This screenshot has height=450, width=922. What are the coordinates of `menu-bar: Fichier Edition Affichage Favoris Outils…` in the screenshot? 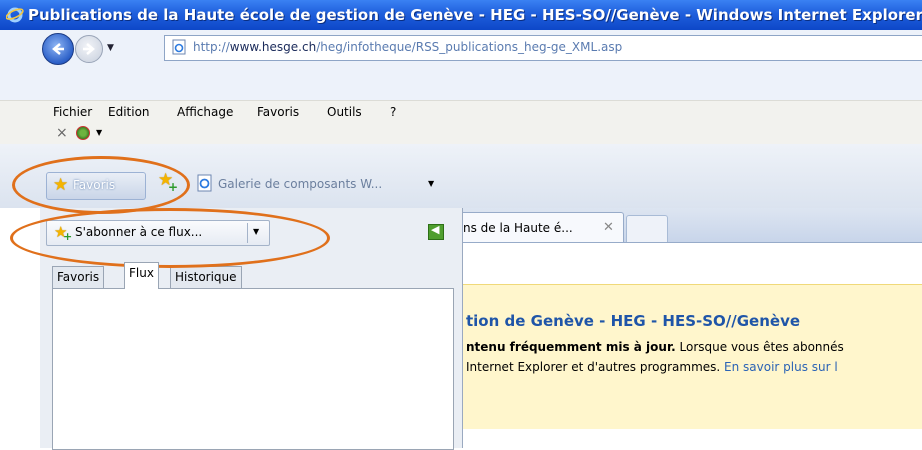 It's located at (461, 112).